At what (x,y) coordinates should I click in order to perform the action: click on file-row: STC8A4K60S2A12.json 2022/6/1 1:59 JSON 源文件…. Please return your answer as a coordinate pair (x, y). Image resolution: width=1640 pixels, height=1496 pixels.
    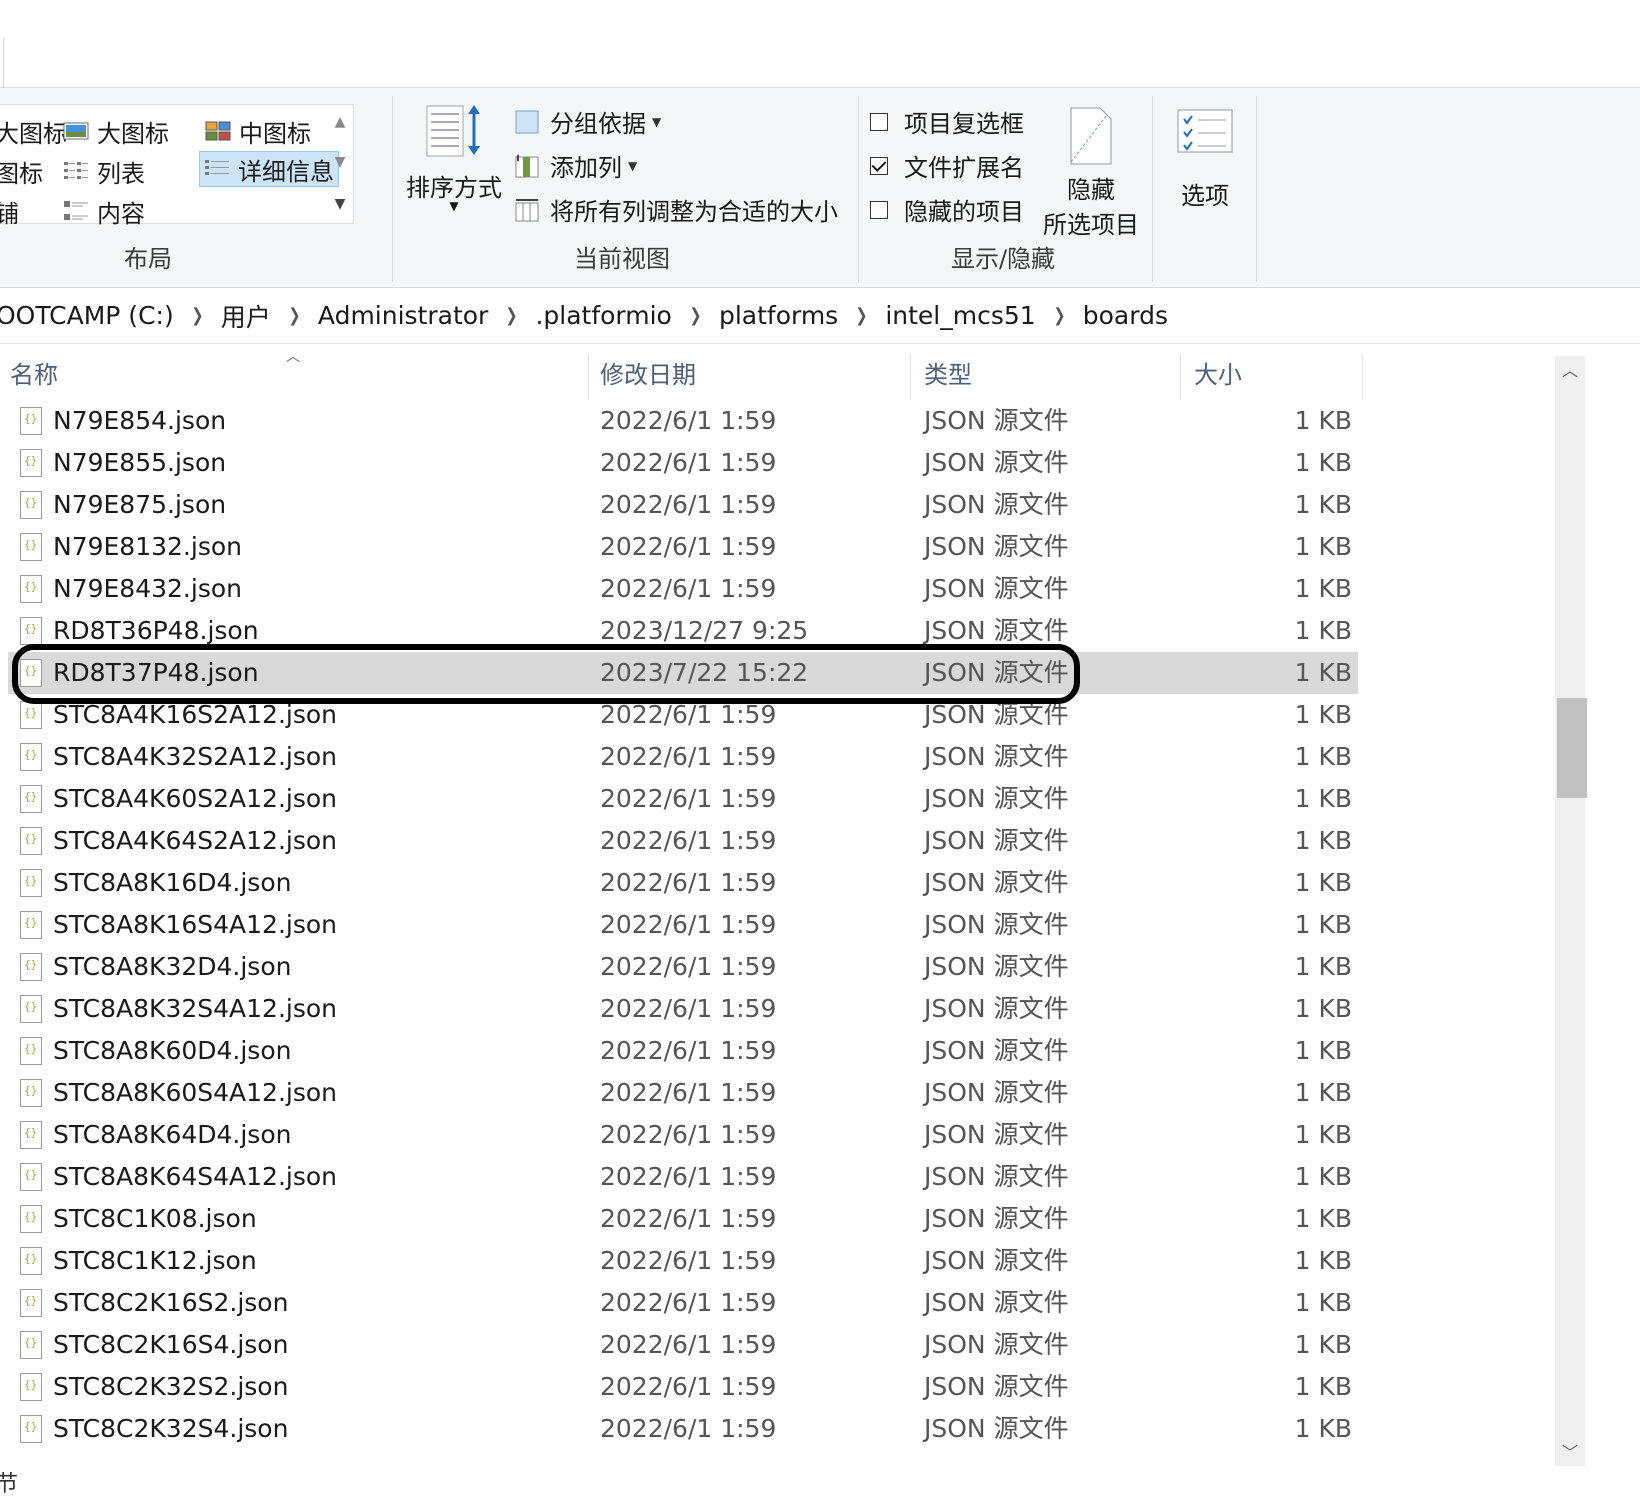
    Looking at the image, I should click on (683, 799).